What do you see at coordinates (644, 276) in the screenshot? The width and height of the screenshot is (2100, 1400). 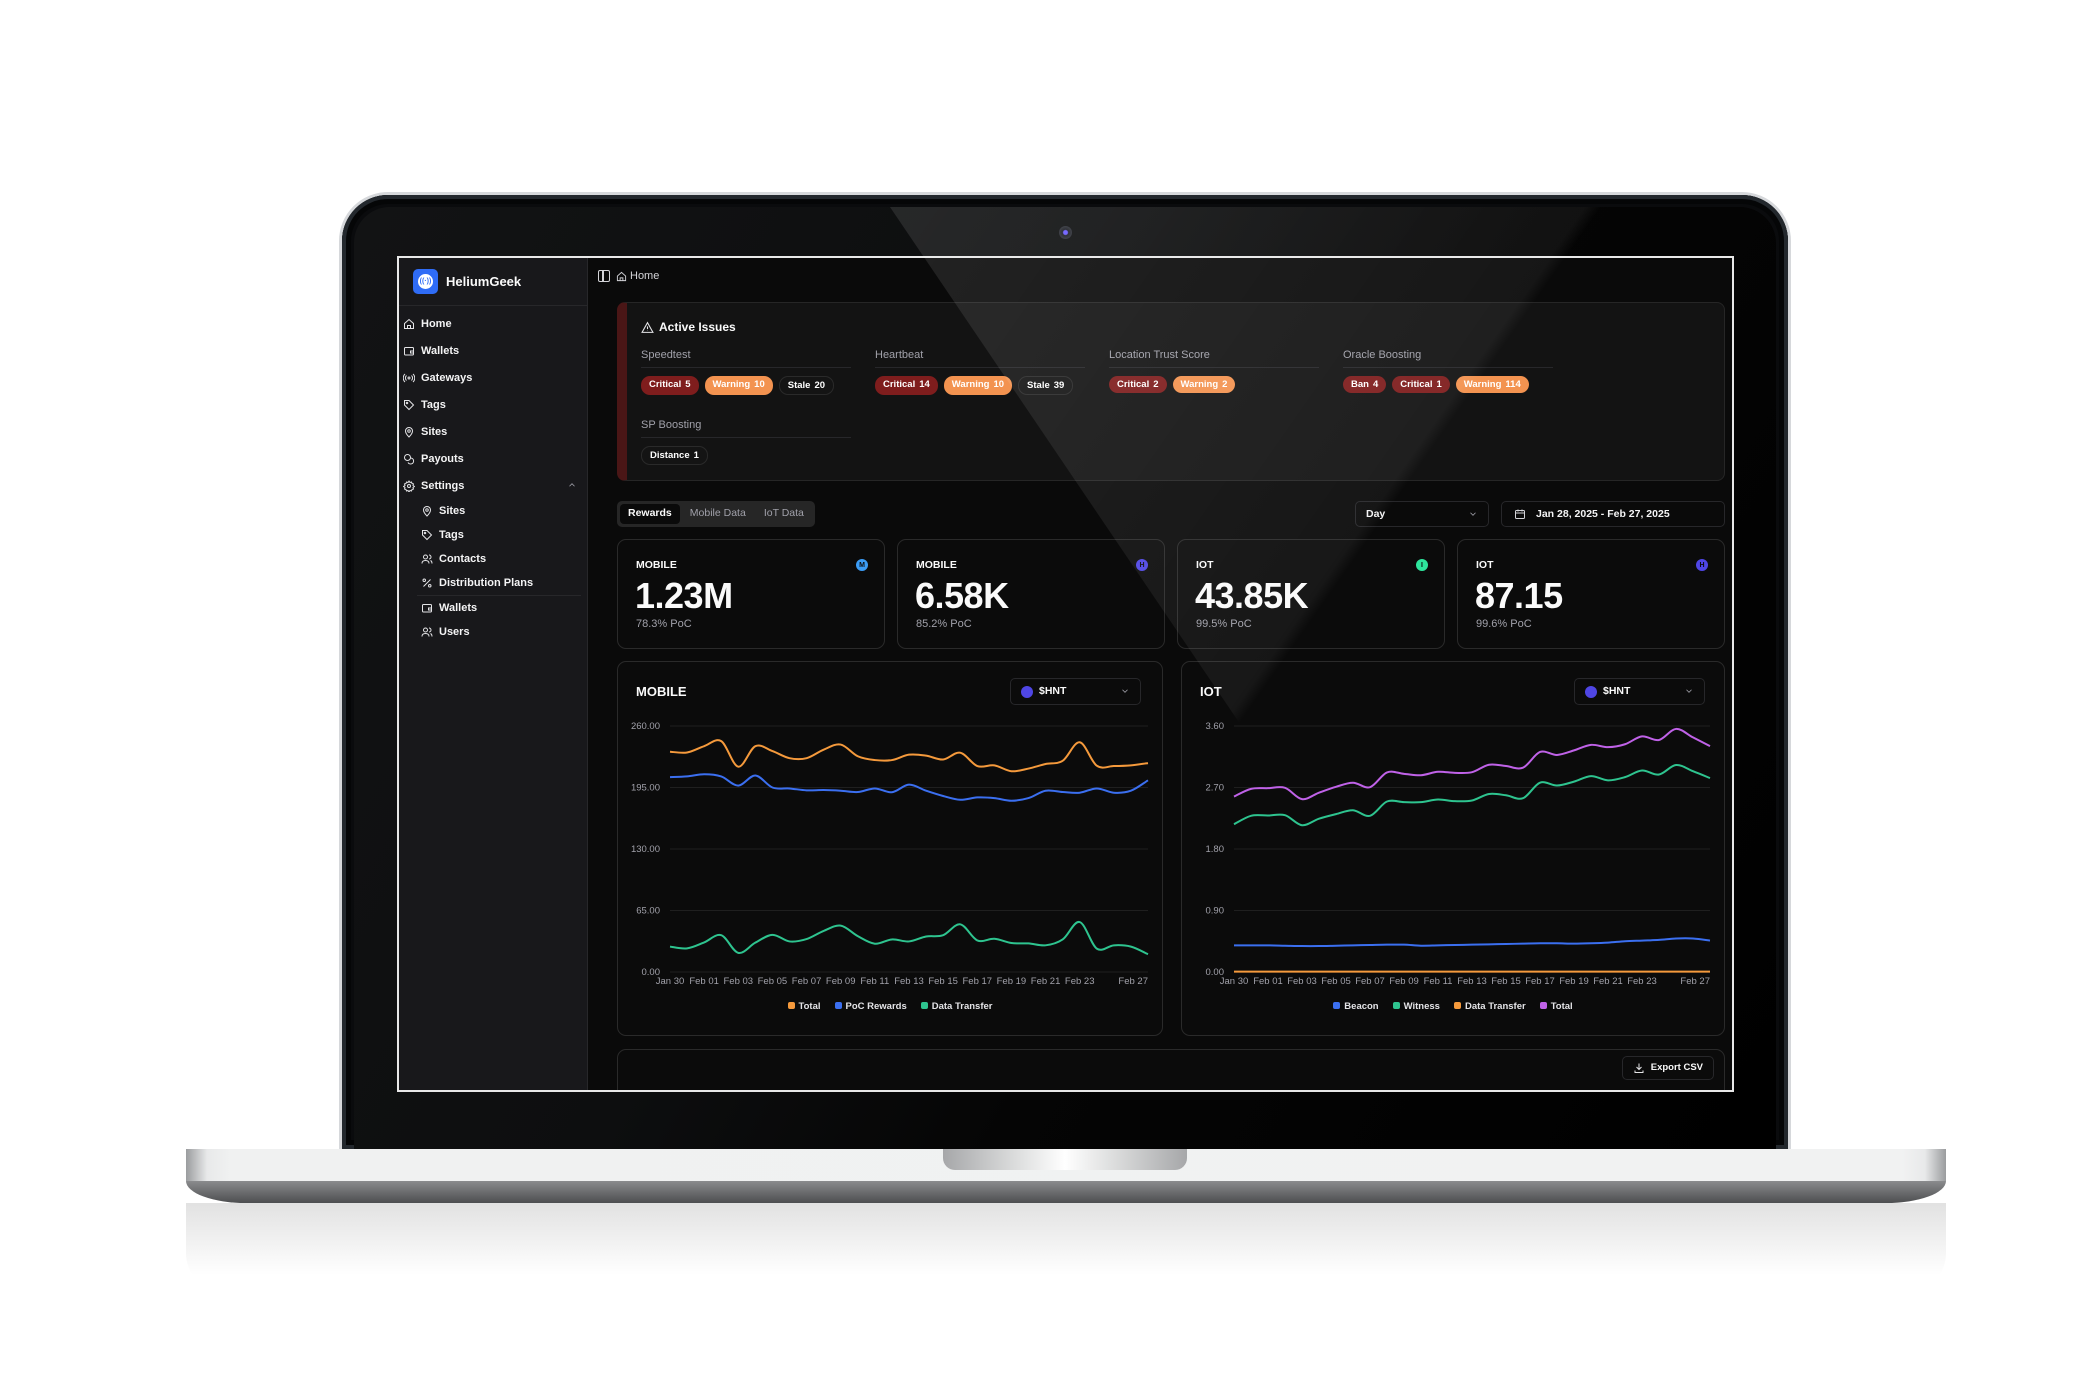 I see `breadcrumb-home: Home` at bounding box center [644, 276].